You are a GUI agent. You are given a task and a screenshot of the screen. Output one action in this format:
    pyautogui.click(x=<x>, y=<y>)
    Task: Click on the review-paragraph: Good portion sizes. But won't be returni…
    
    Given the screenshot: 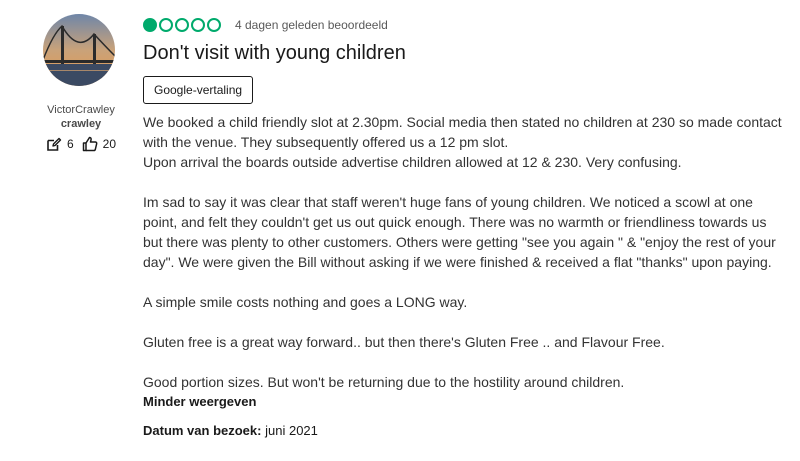 What is the action you would take?
    pyautogui.click(x=384, y=382)
    